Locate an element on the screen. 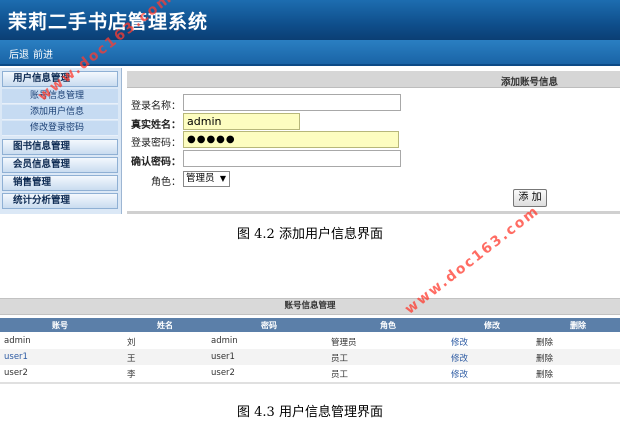 The image size is (620, 440). cell-name: 王 is located at coordinates (131, 359).